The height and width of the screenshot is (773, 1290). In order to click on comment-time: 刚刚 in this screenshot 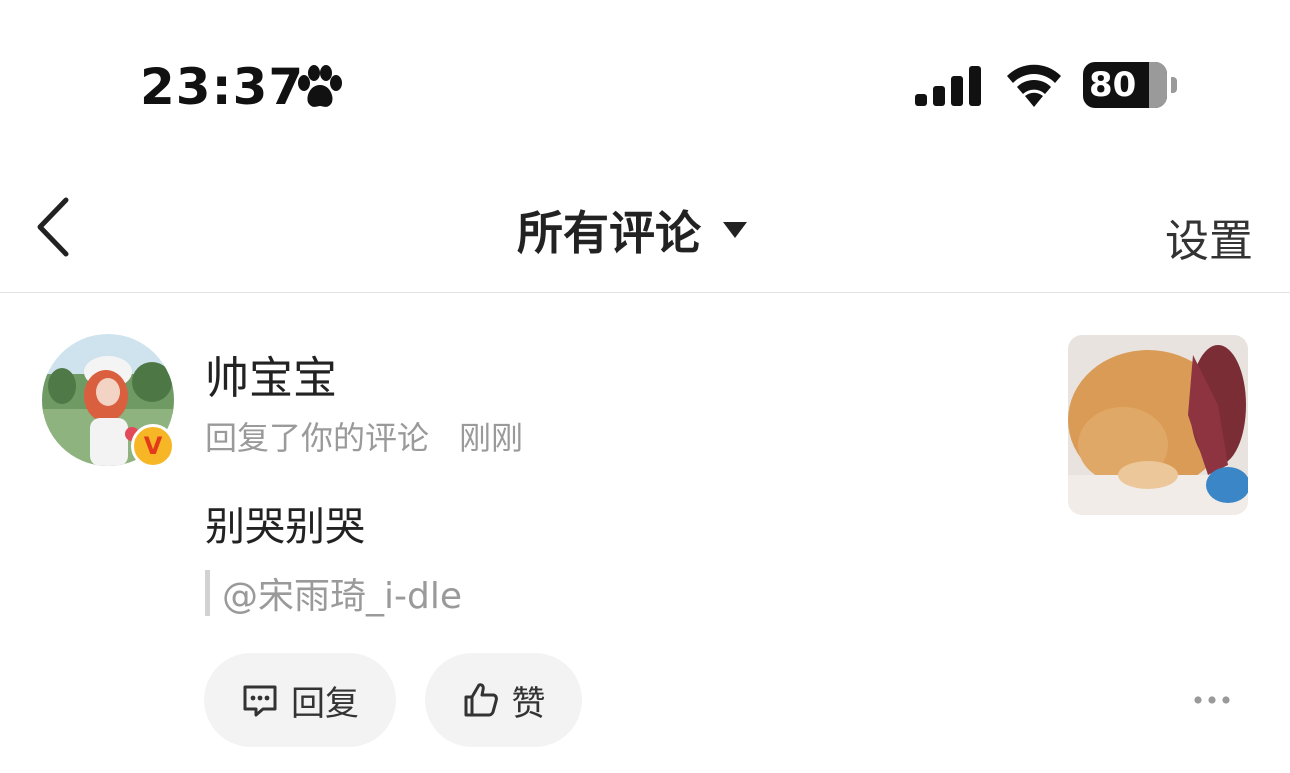, I will do `click(491, 438)`.